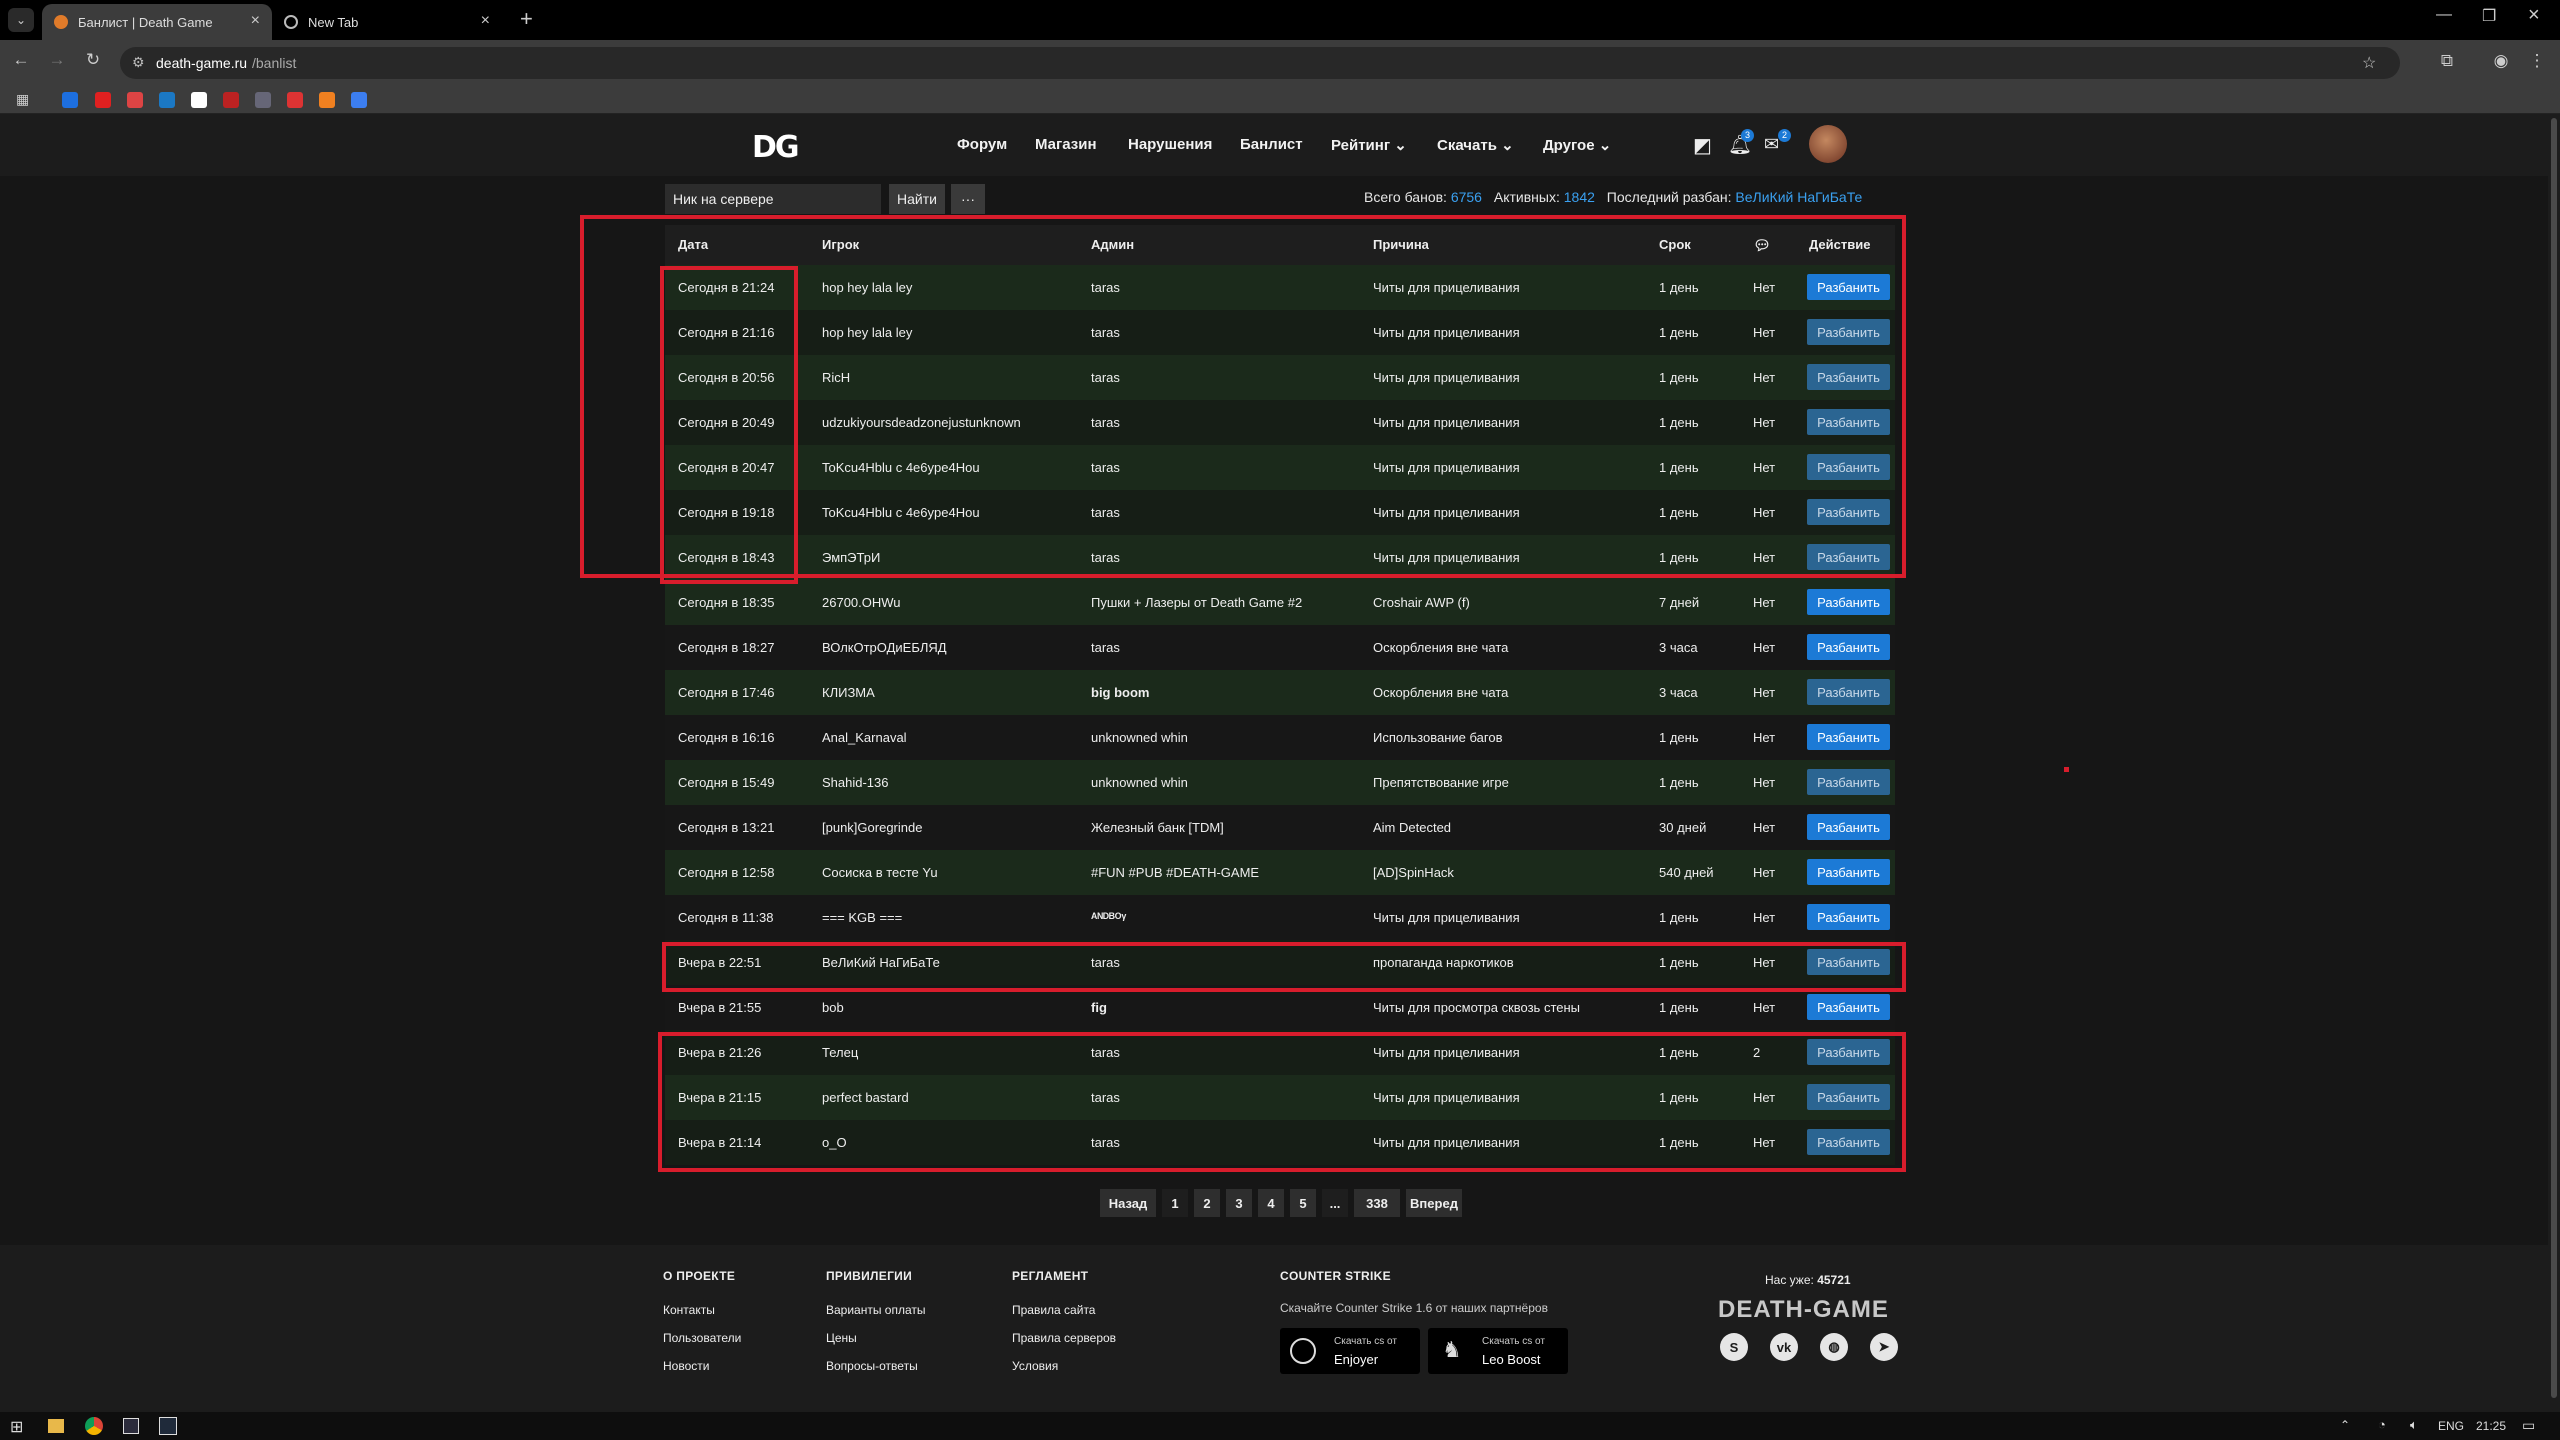 The height and width of the screenshot is (1440, 2560). What do you see at coordinates (864, 737) in the screenshot?
I see `cell-player: Anal_Karnaval` at bounding box center [864, 737].